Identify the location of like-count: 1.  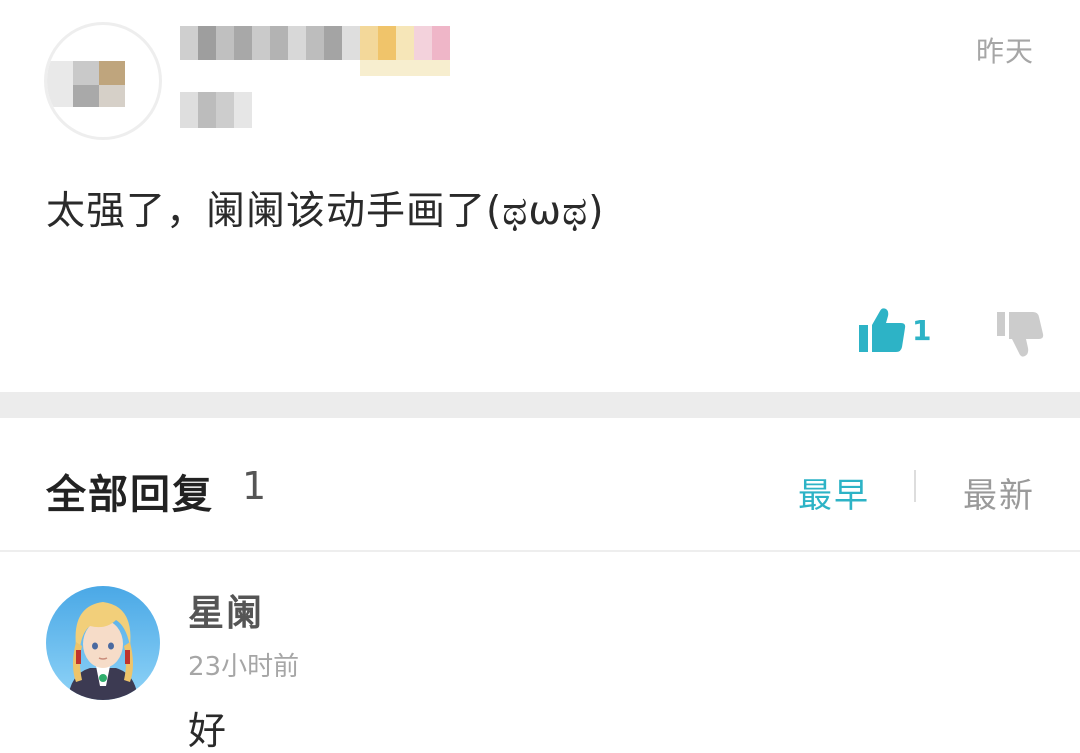
(922, 330).